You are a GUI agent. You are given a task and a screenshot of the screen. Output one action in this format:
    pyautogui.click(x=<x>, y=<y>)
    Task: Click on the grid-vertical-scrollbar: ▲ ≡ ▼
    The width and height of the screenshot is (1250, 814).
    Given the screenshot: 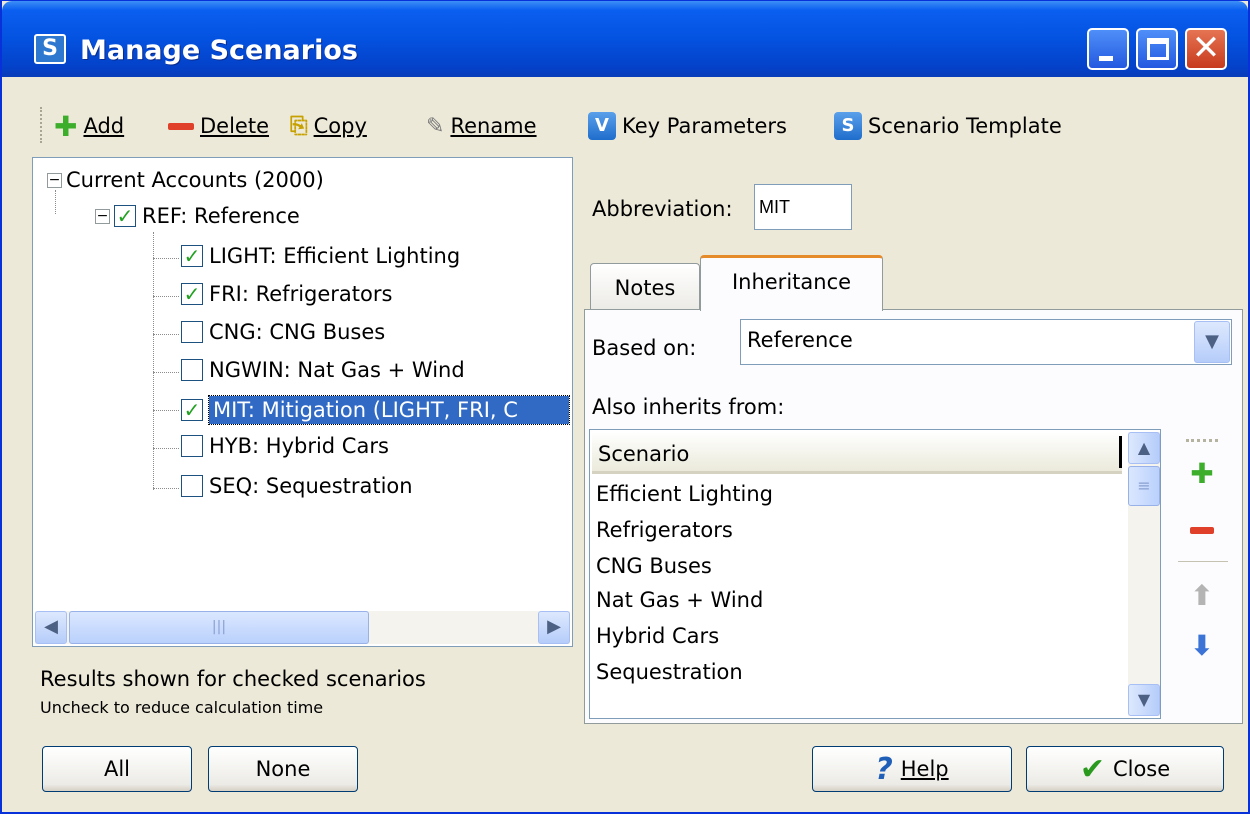 What is the action you would take?
    pyautogui.click(x=1144, y=574)
    